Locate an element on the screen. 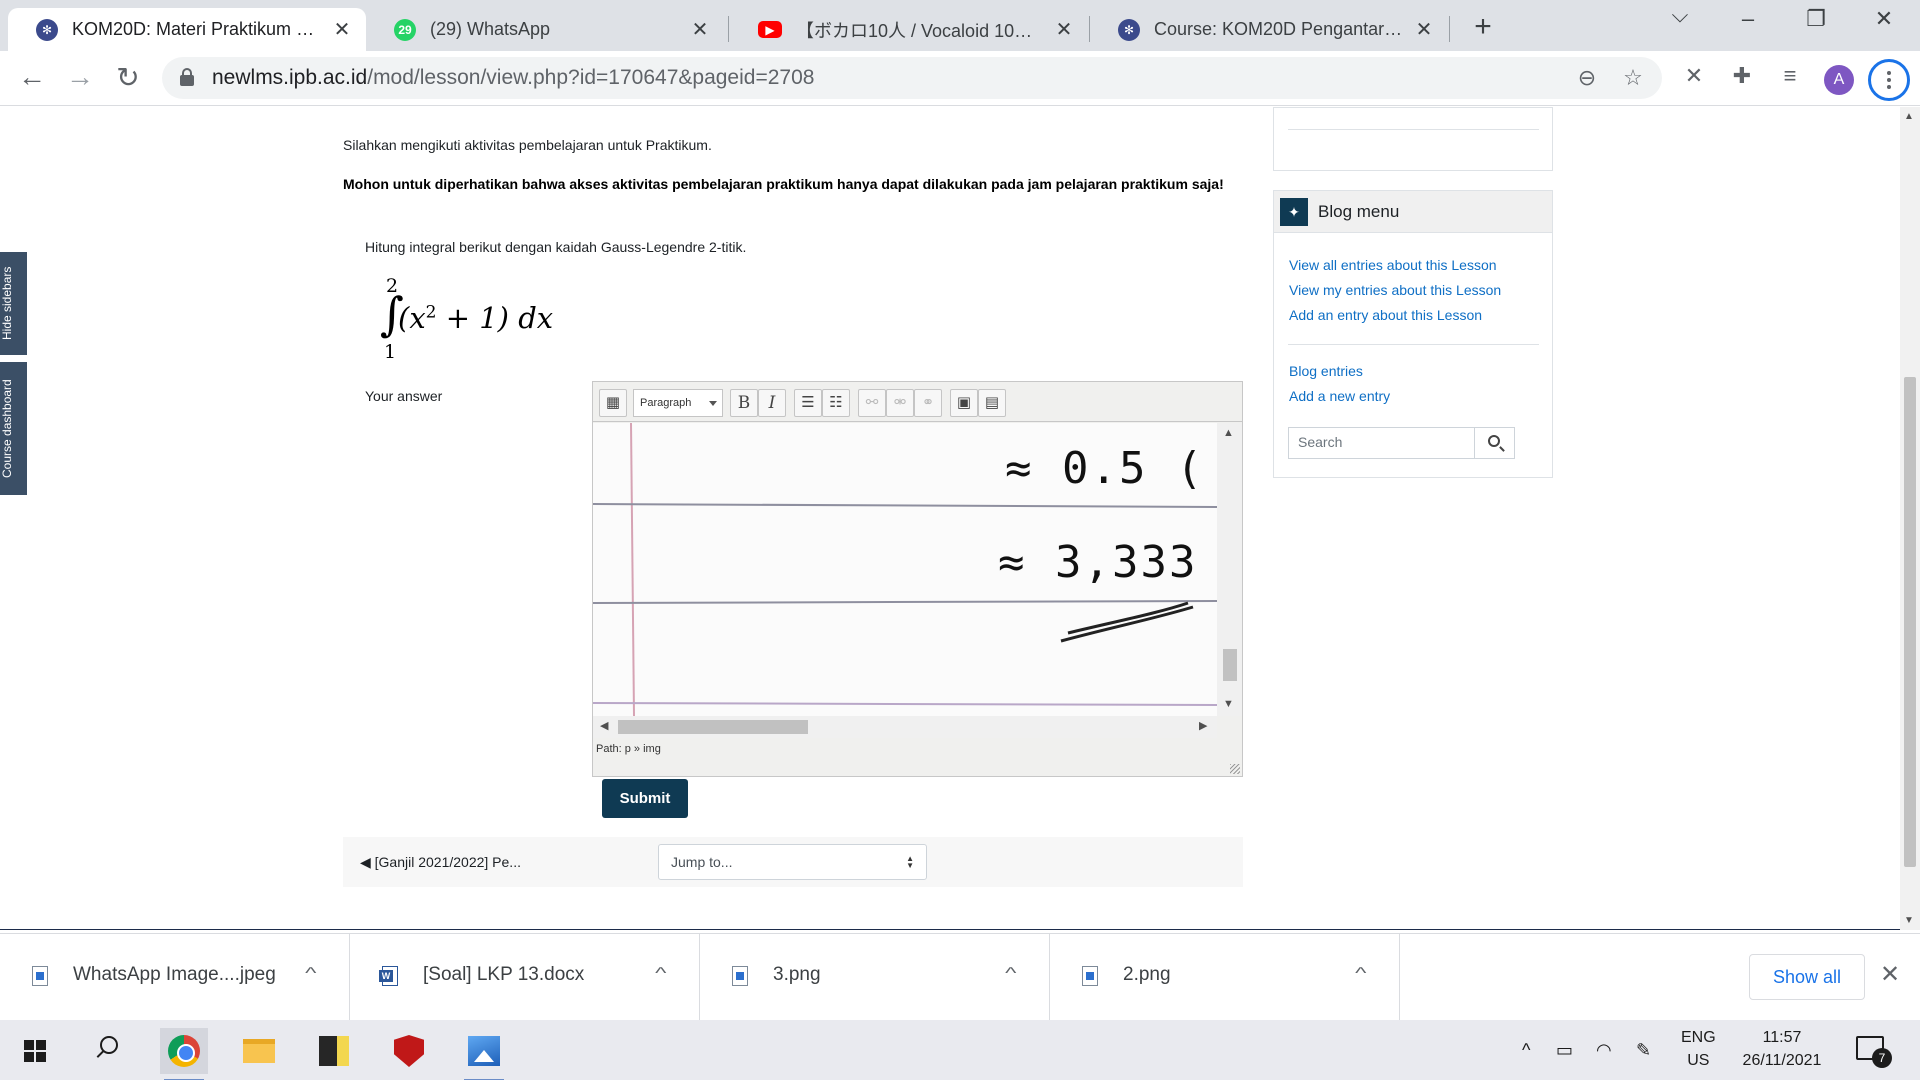  pen-icon: ✎ is located at coordinates (1643, 1050).